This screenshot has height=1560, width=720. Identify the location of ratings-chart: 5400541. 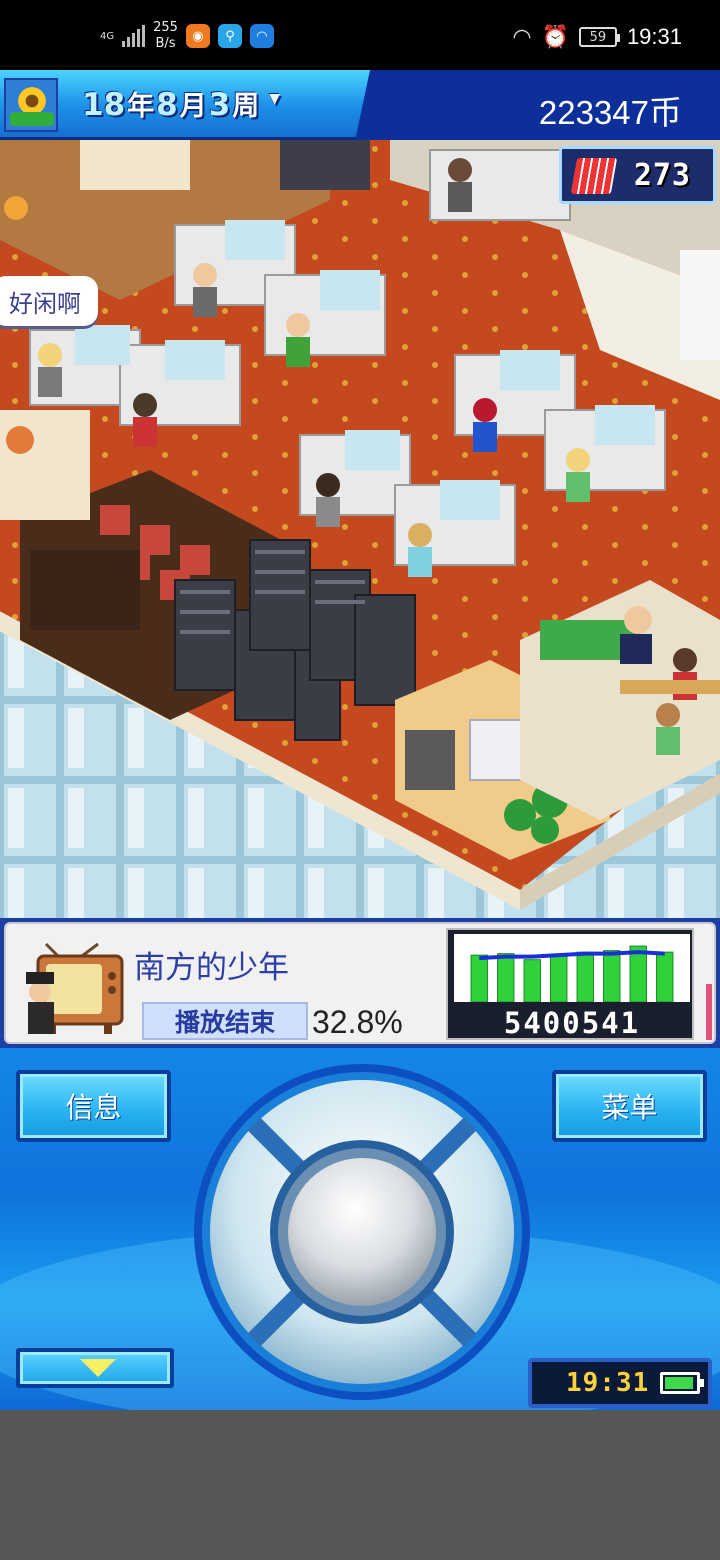
(570, 984).